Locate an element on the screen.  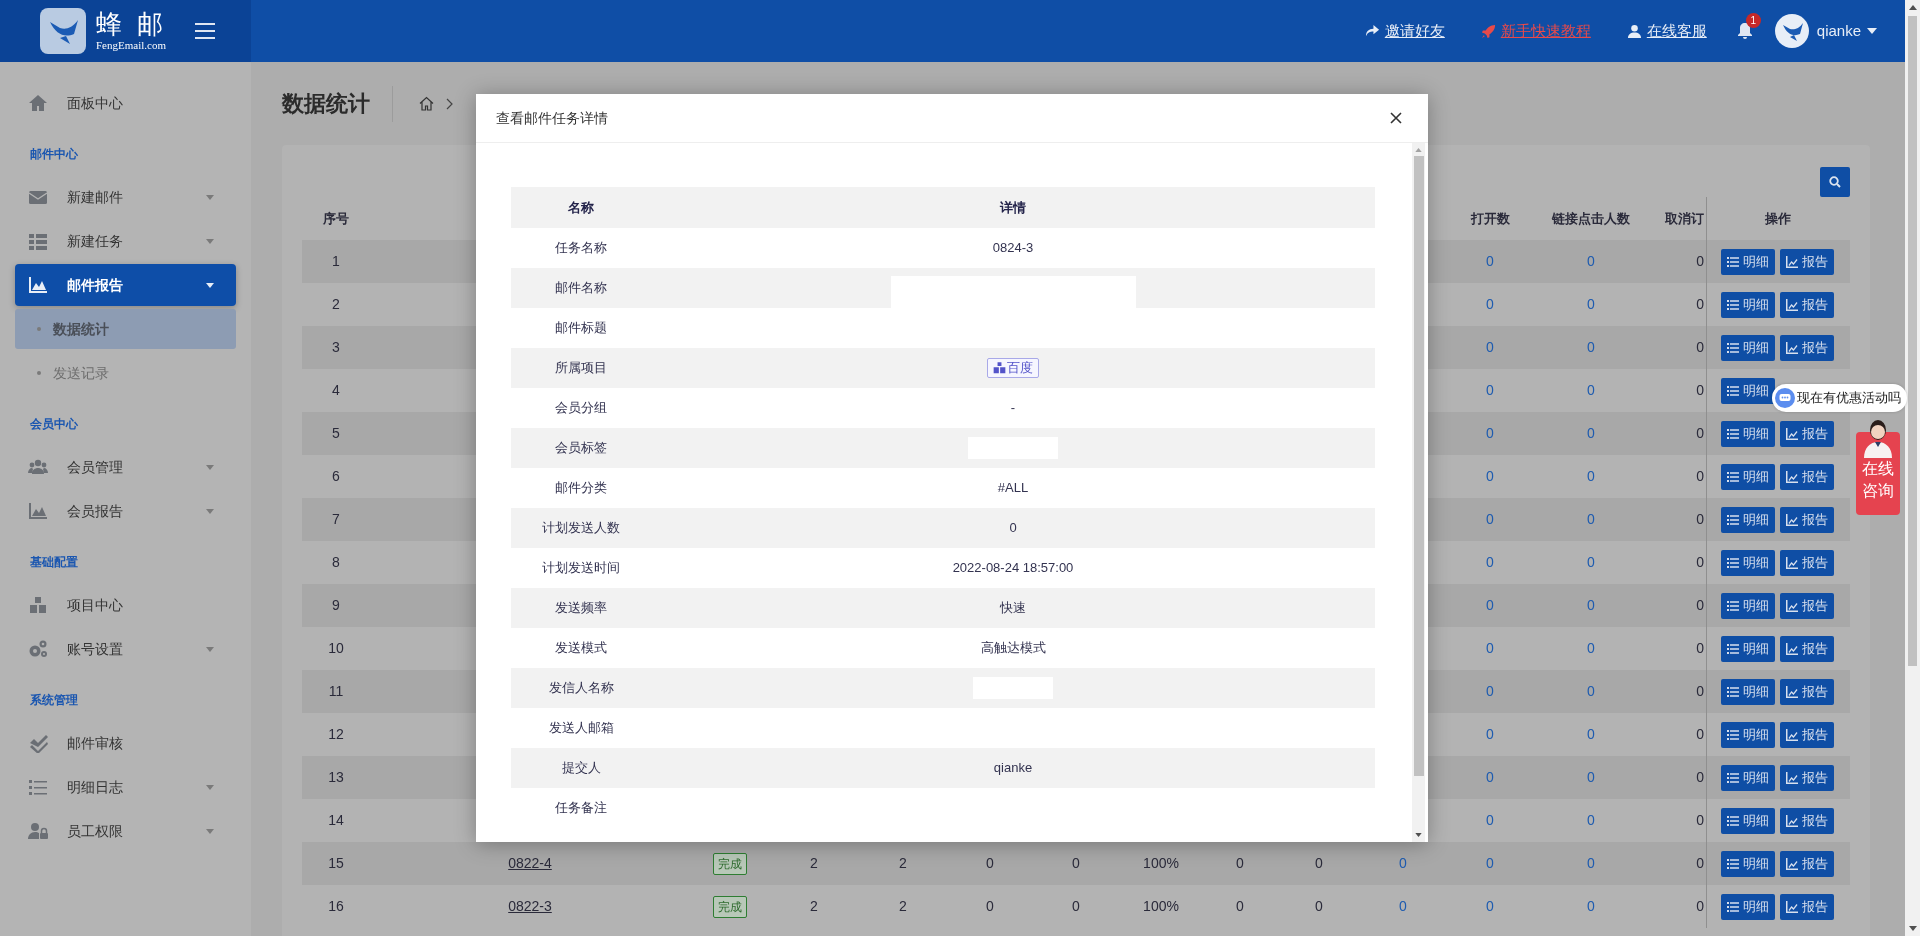
sidebar-section-title: 系统管理 is located at coordinates (54, 700).